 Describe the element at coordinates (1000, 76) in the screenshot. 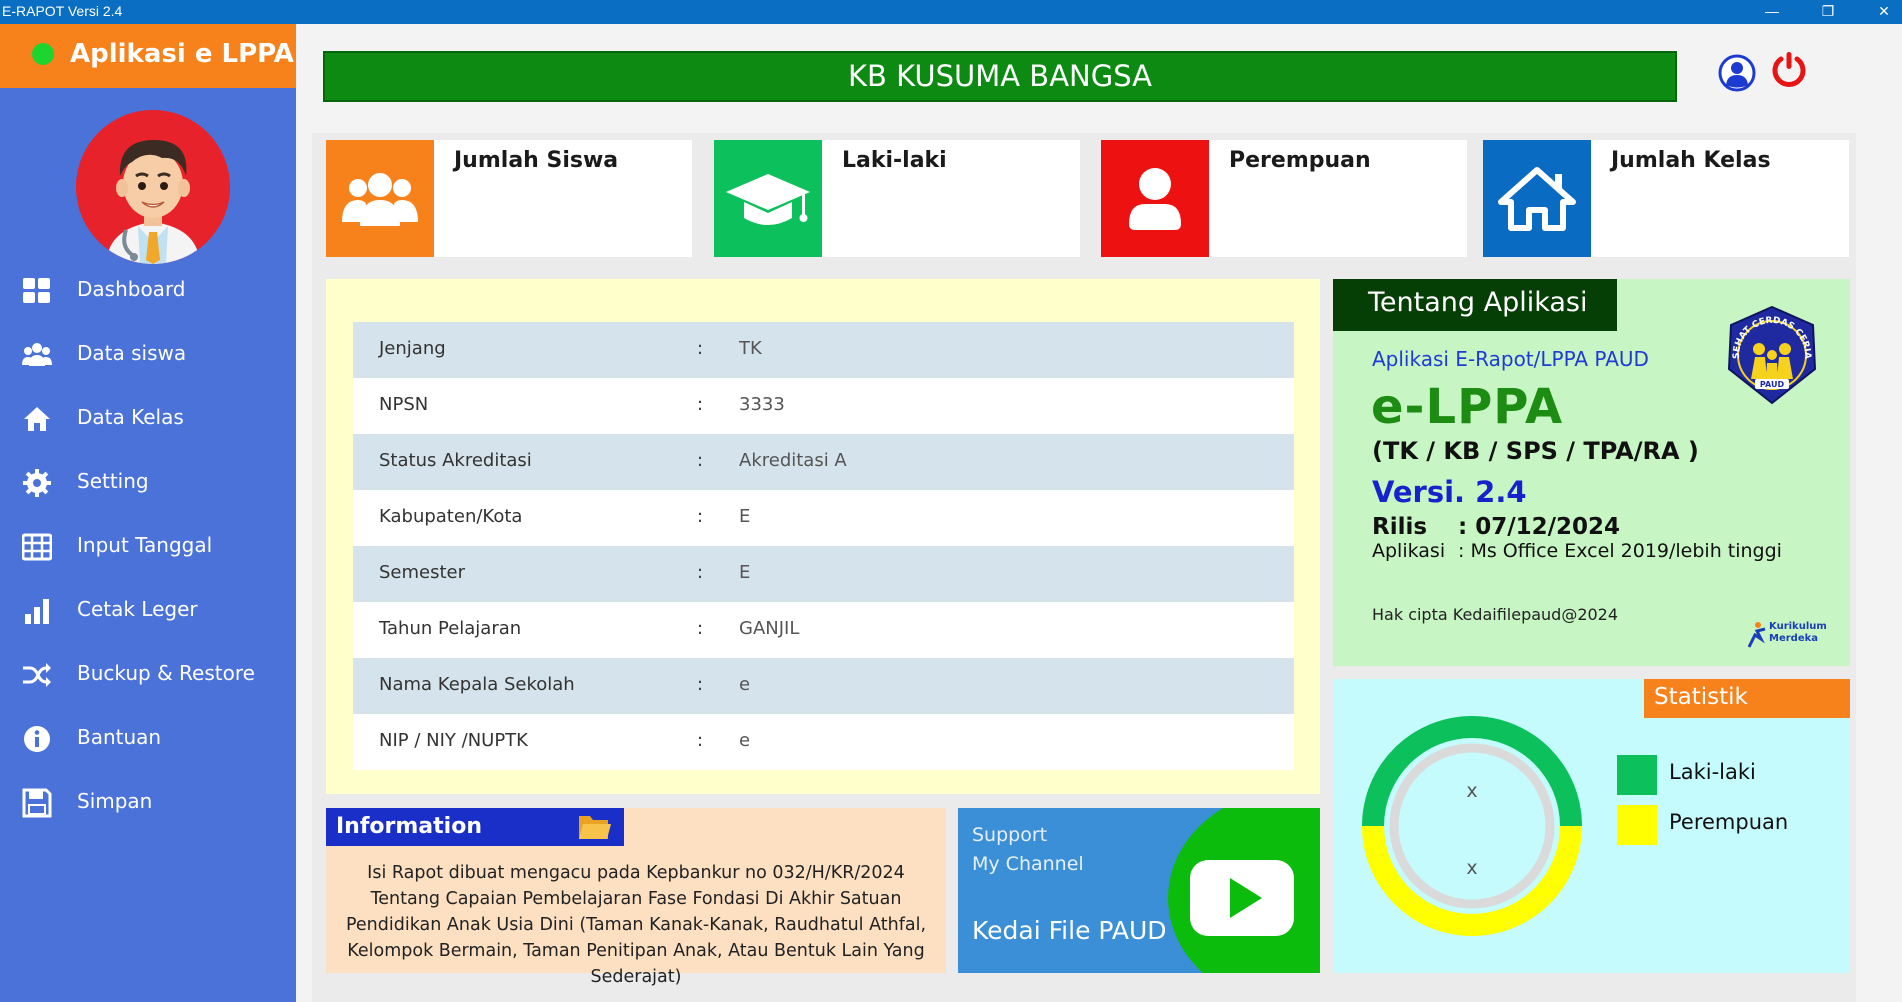

I see `school-name-banner: KB KUSUMA BANGSA` at that location.